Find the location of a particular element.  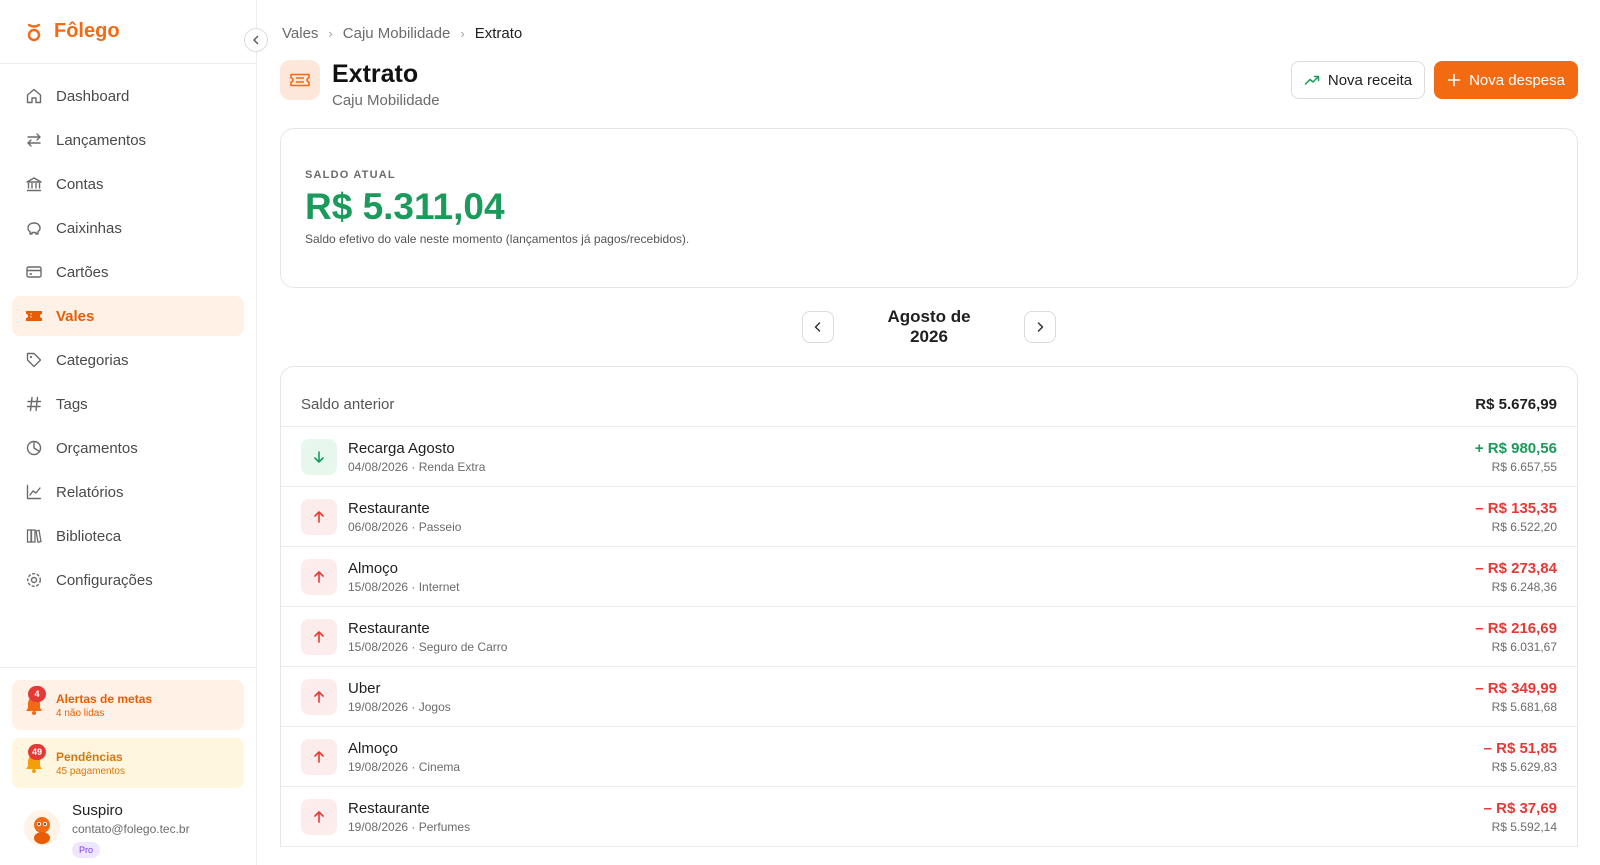

new-expense-button: Nova despesa is located at coordinates (1506, 80).